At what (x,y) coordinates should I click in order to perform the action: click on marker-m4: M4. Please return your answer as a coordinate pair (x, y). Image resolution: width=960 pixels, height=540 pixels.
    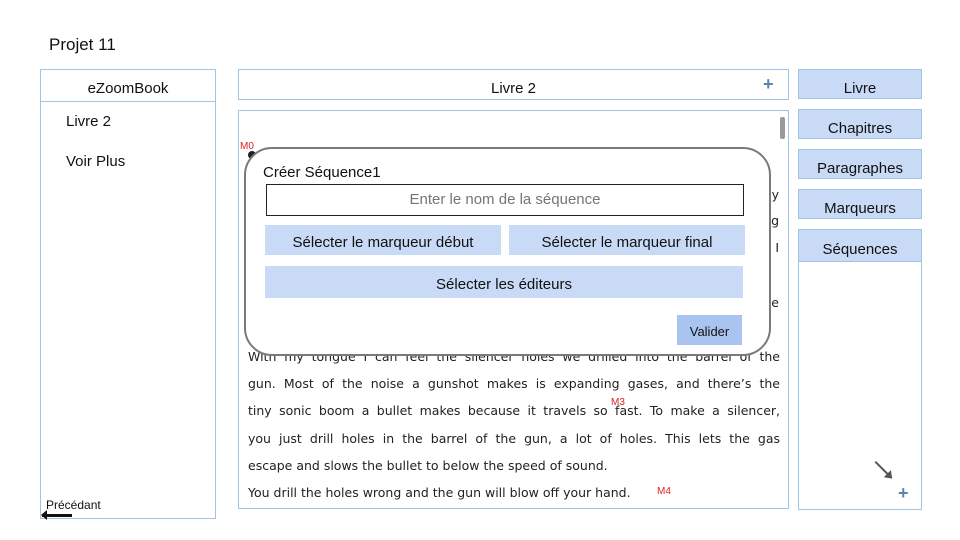
    Looking at the image, I should click on (664, 491).